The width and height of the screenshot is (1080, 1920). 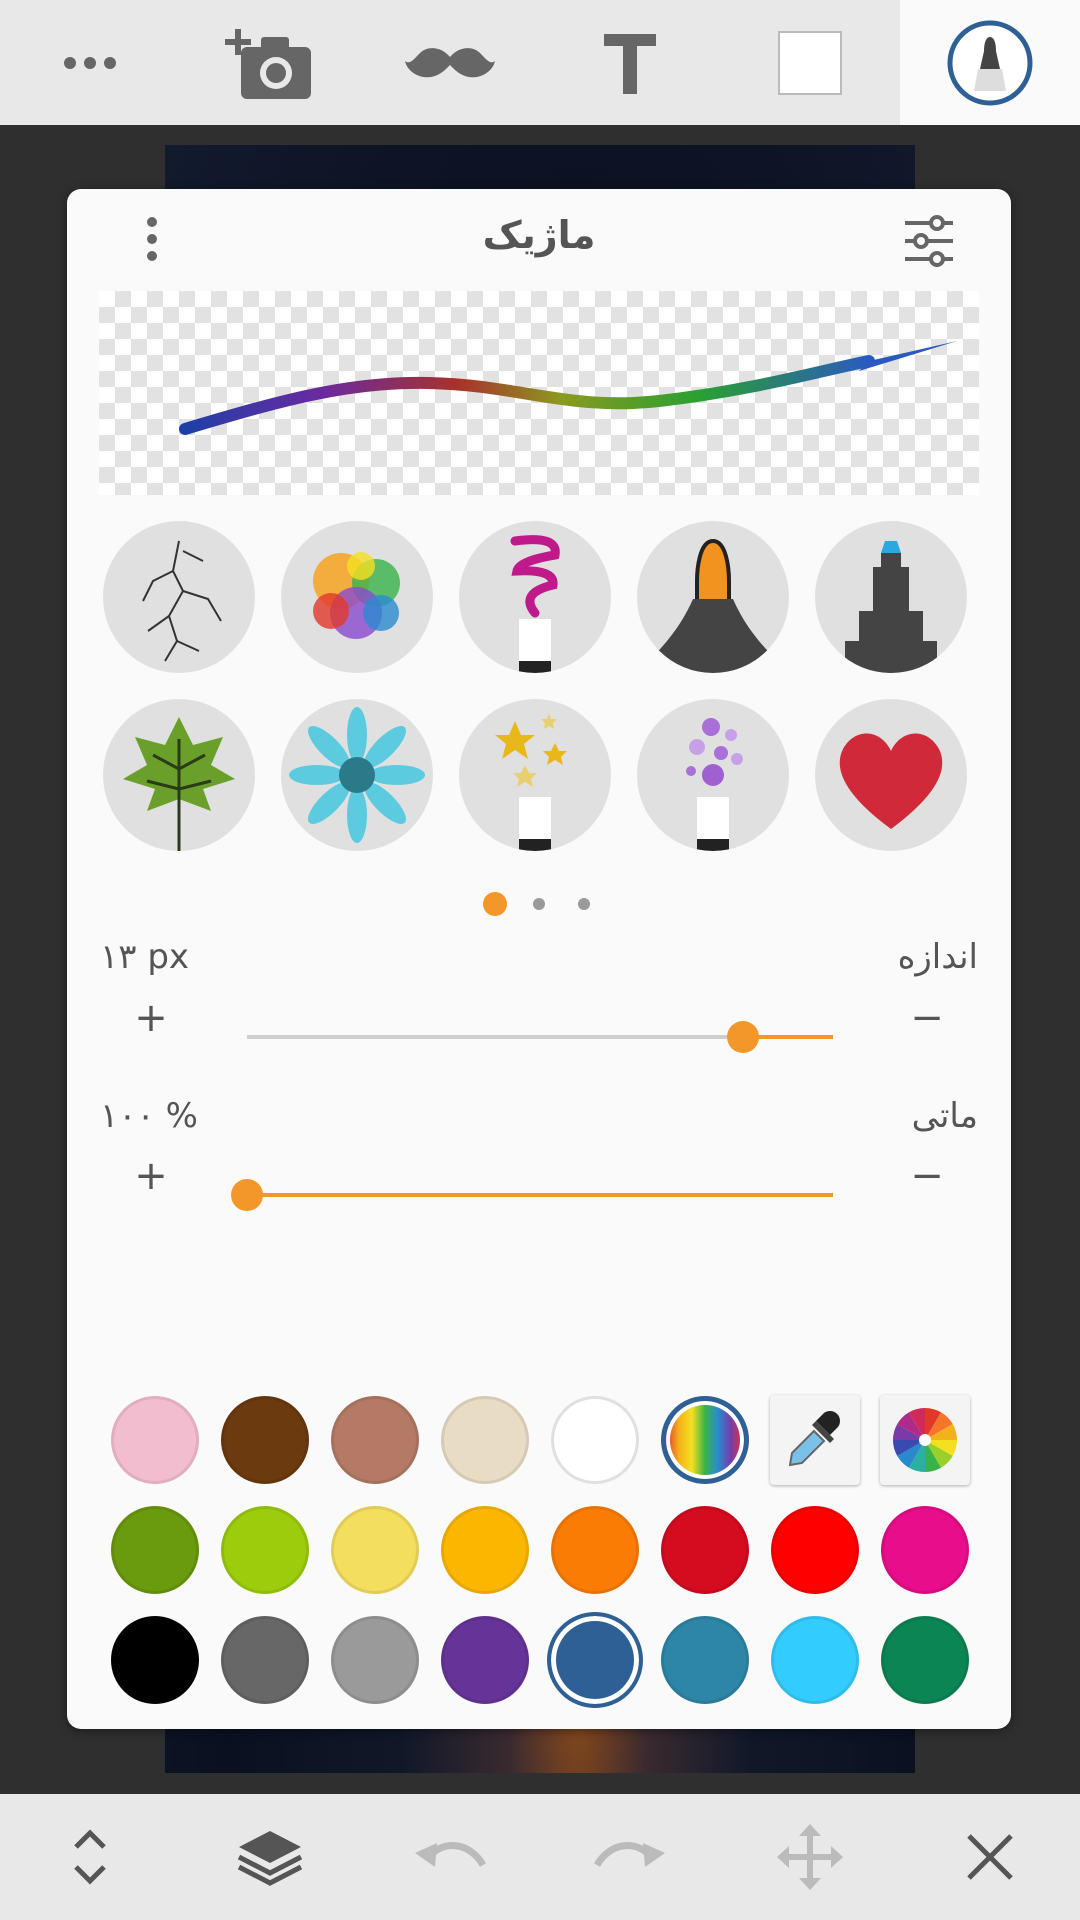 What do you see at coordinates (535, 775) in the screenshot?
I see `stars-brush` at bounding box center [535, 775].